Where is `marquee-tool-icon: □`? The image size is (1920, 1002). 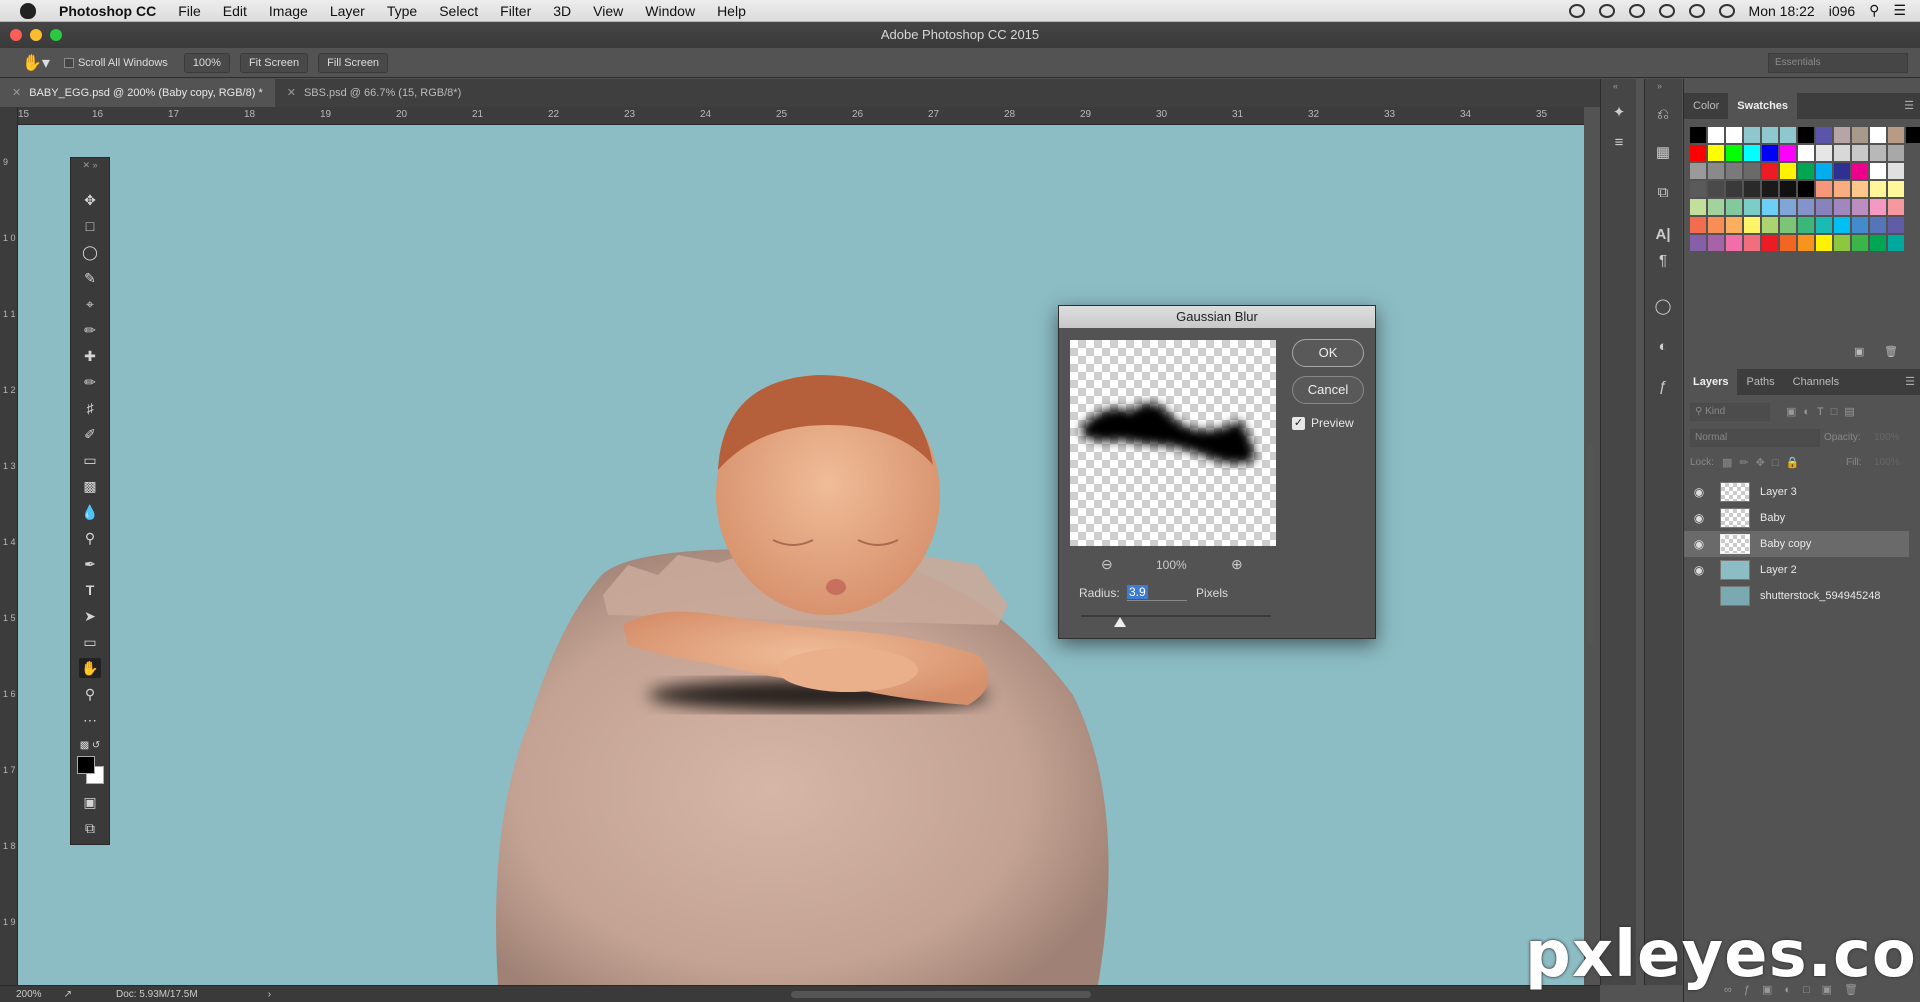 marquee-tool-icon: □ is located at coordinates (90, 226).